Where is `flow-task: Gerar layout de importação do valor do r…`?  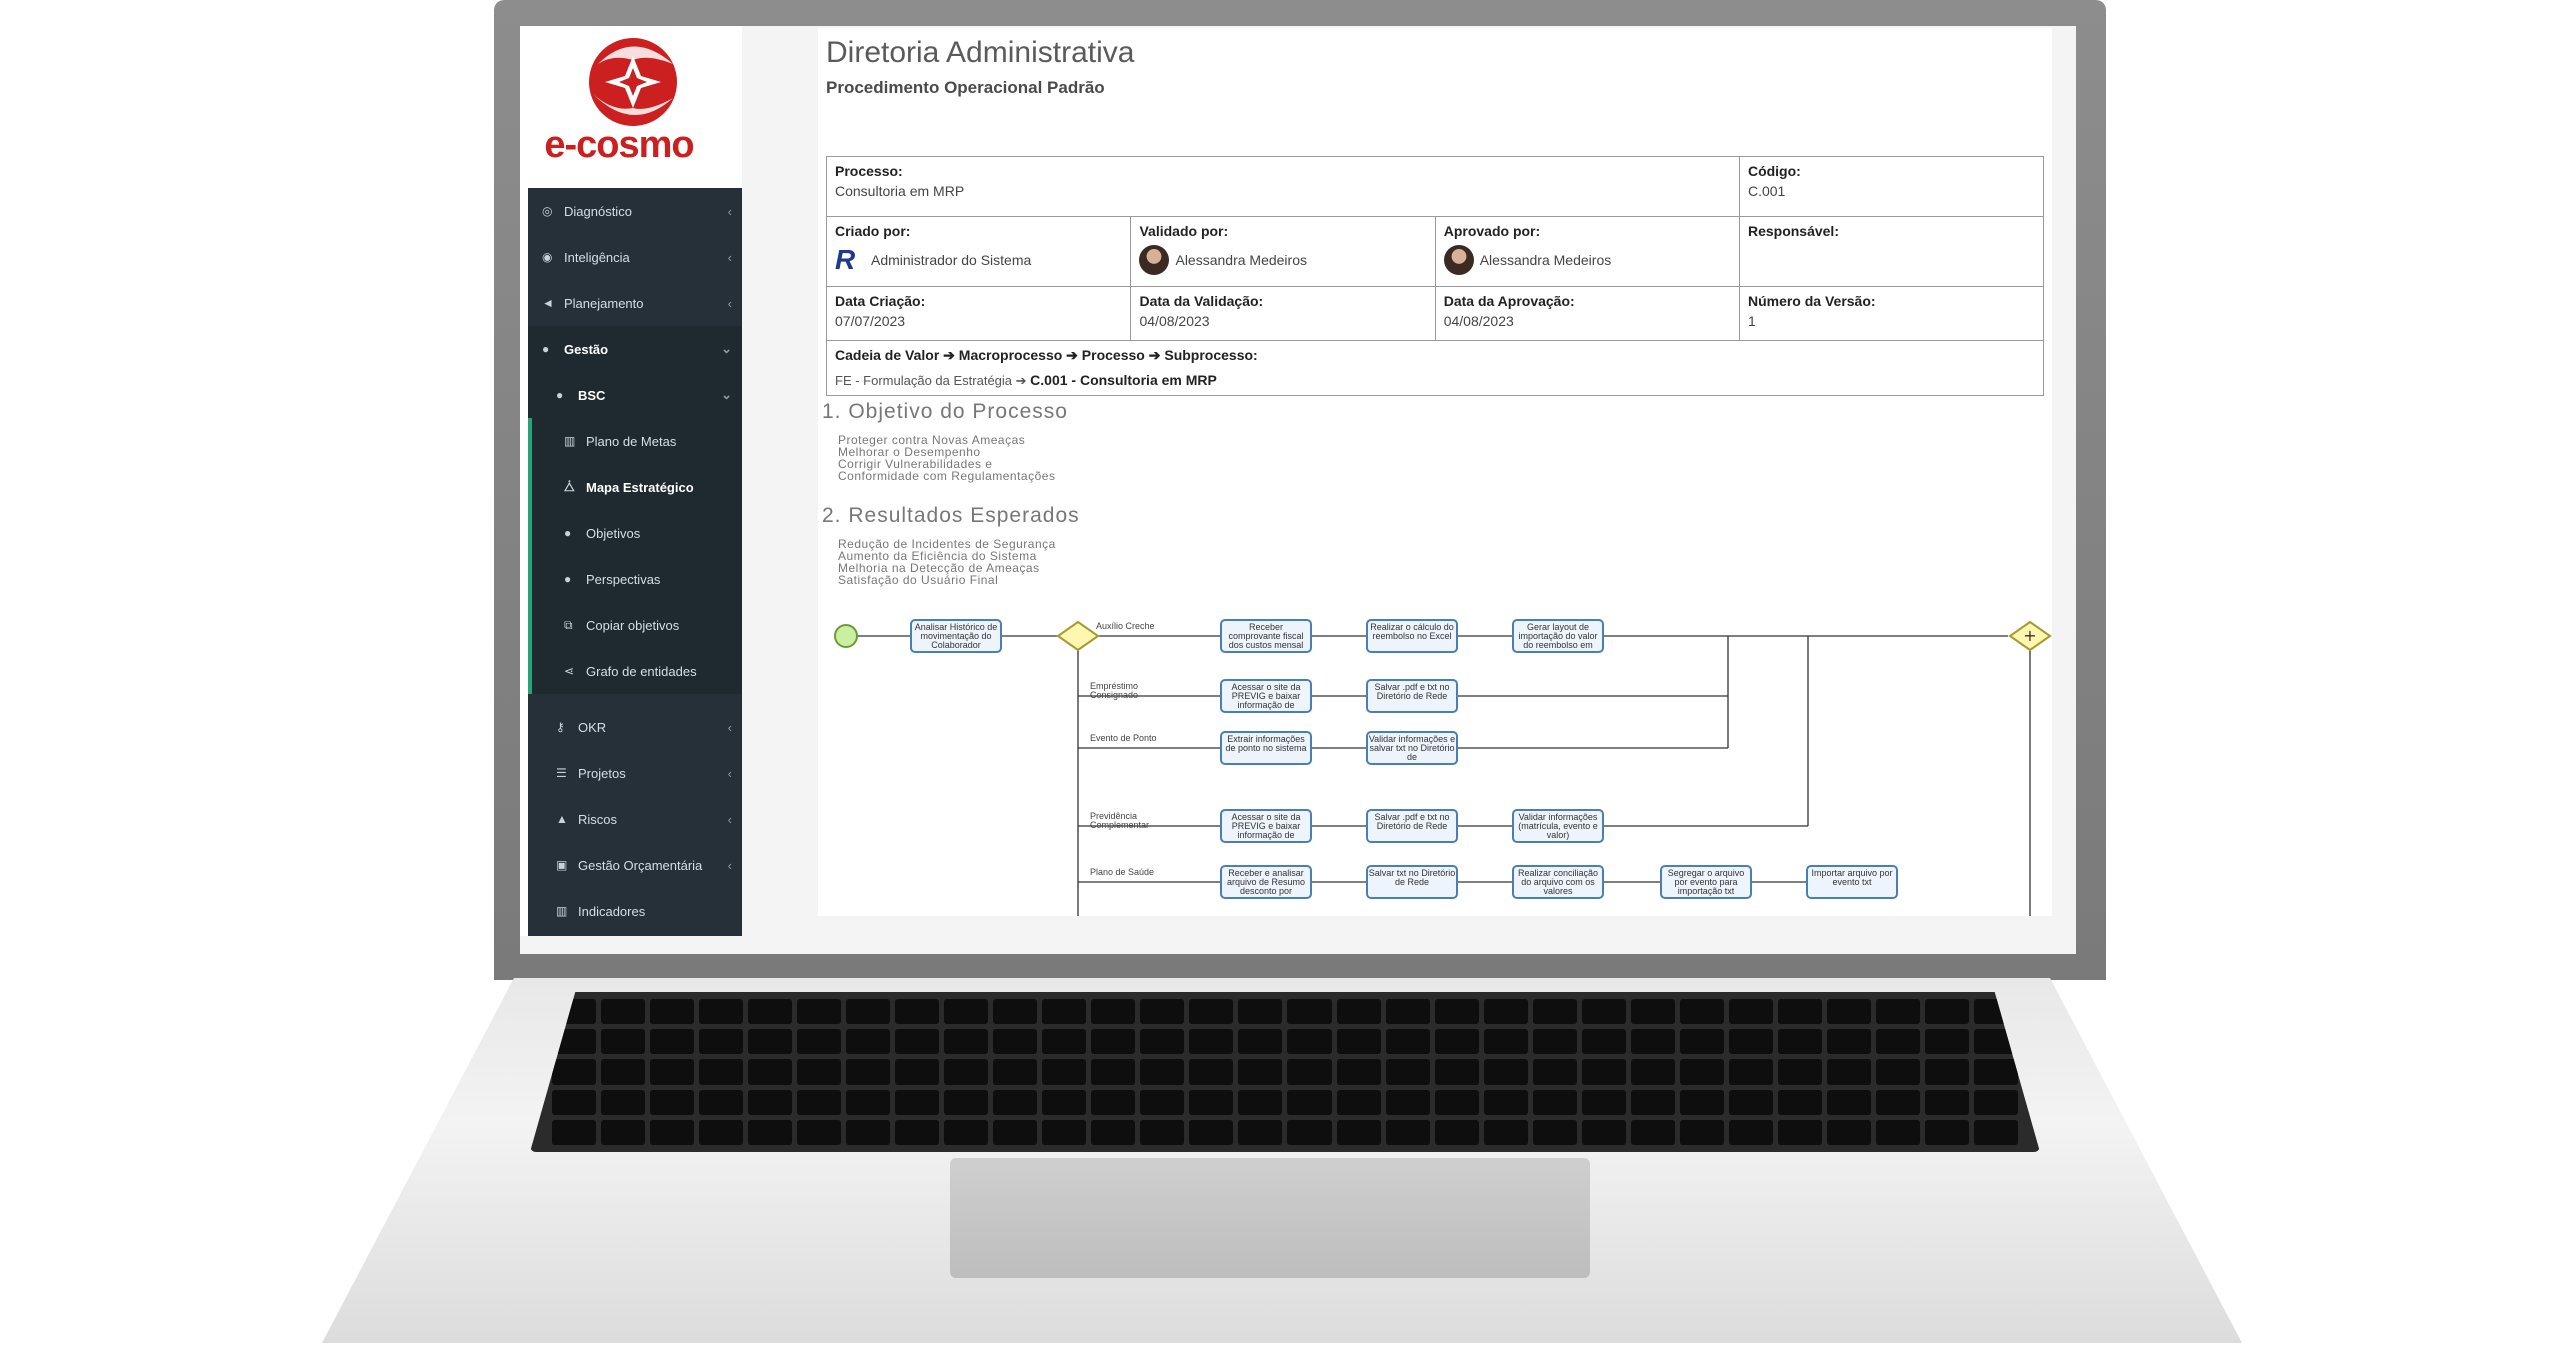 flow-task: Gerar layout de importação do valor do r… is located at coordinates (1558, 636).